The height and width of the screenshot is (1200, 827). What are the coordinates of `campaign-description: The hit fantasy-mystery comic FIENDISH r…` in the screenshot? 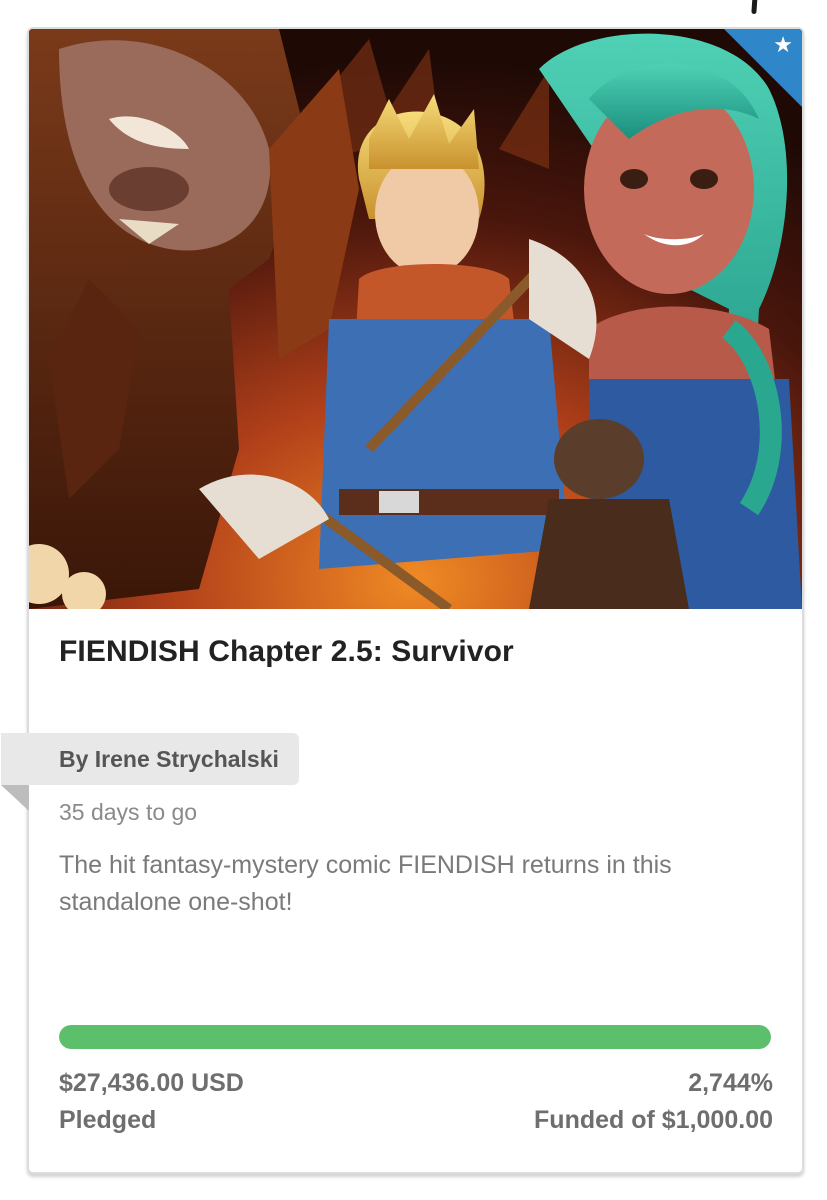 It's located at (365, 883).